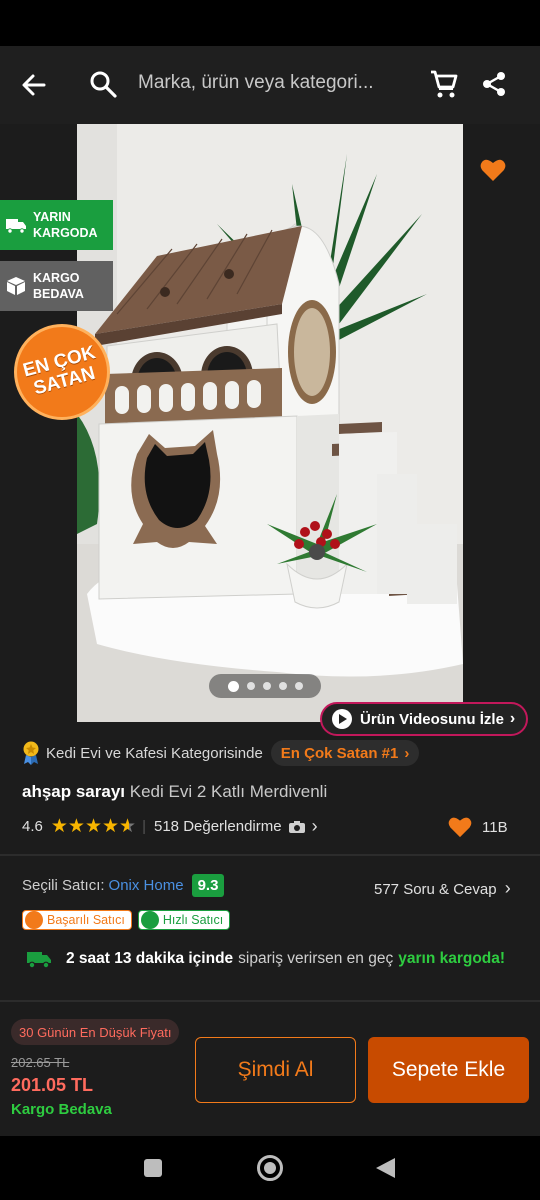  I want to click on box-icon, so click(16, 286).